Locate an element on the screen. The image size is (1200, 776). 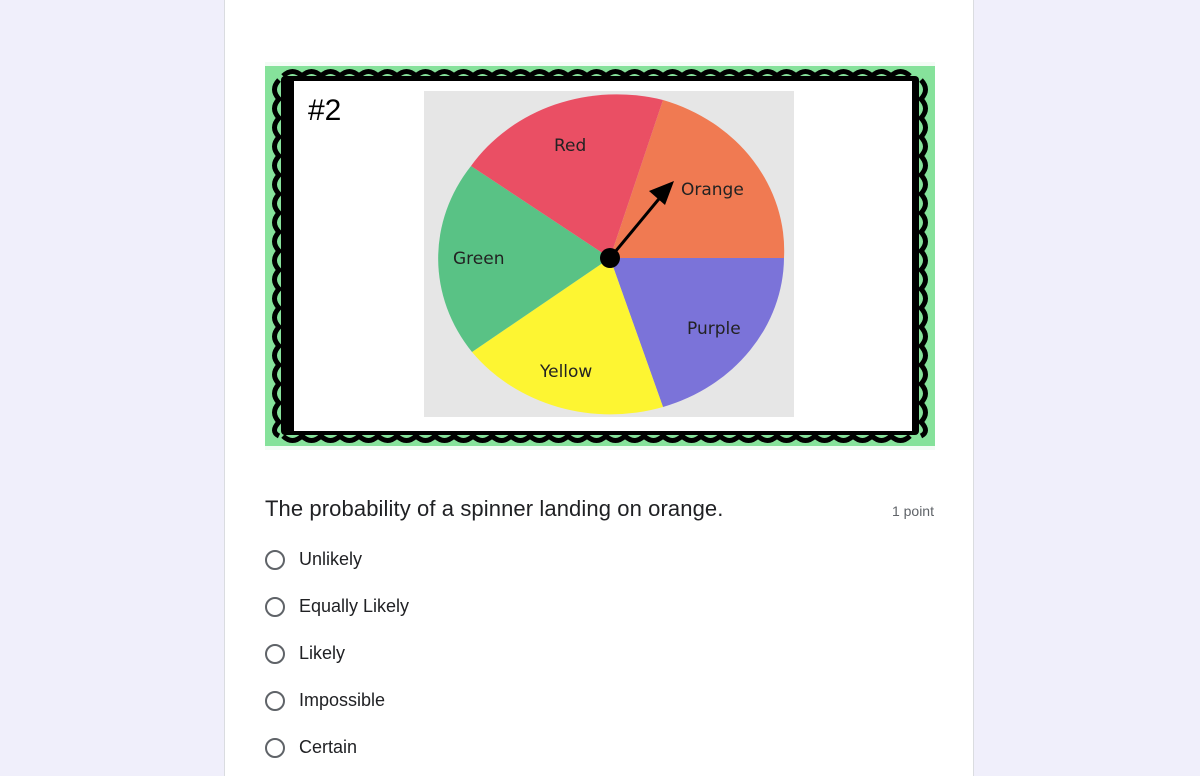
option-label: Certain is located at coordinates (328, 747).